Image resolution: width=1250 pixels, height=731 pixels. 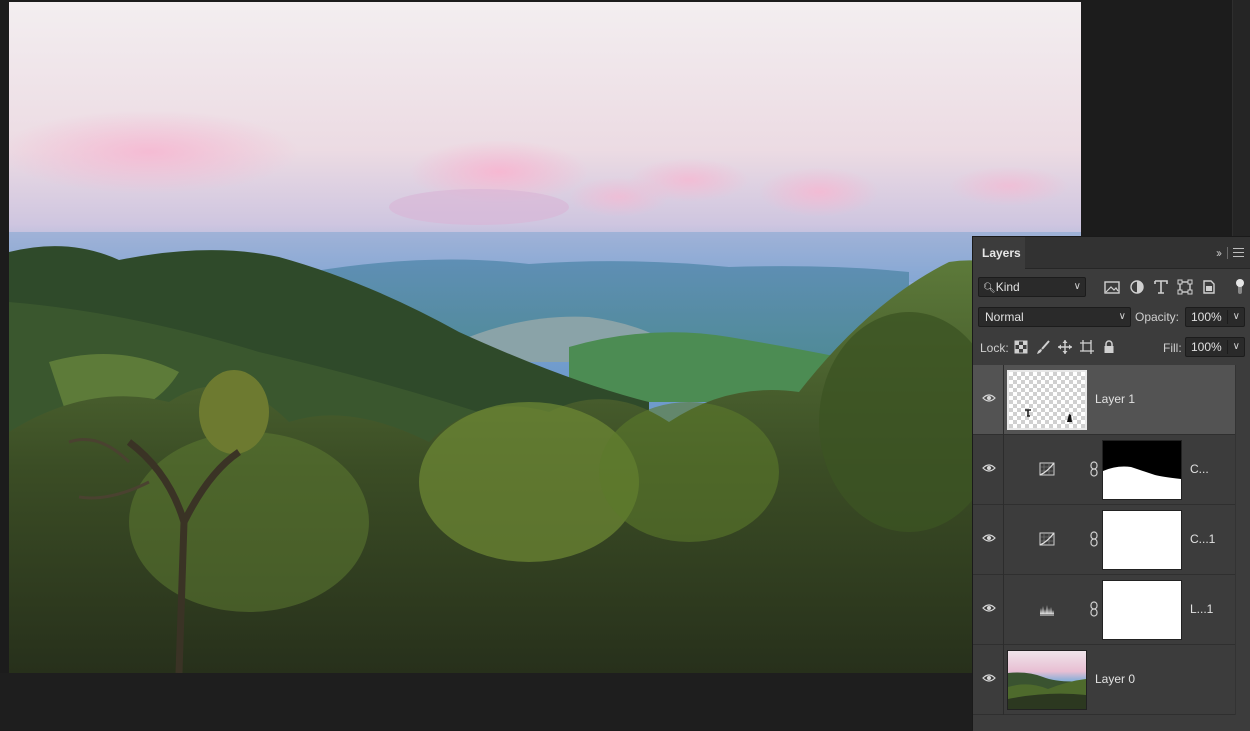 I want to click on panel-header: Layers ››, so click(x=1111, y=253).